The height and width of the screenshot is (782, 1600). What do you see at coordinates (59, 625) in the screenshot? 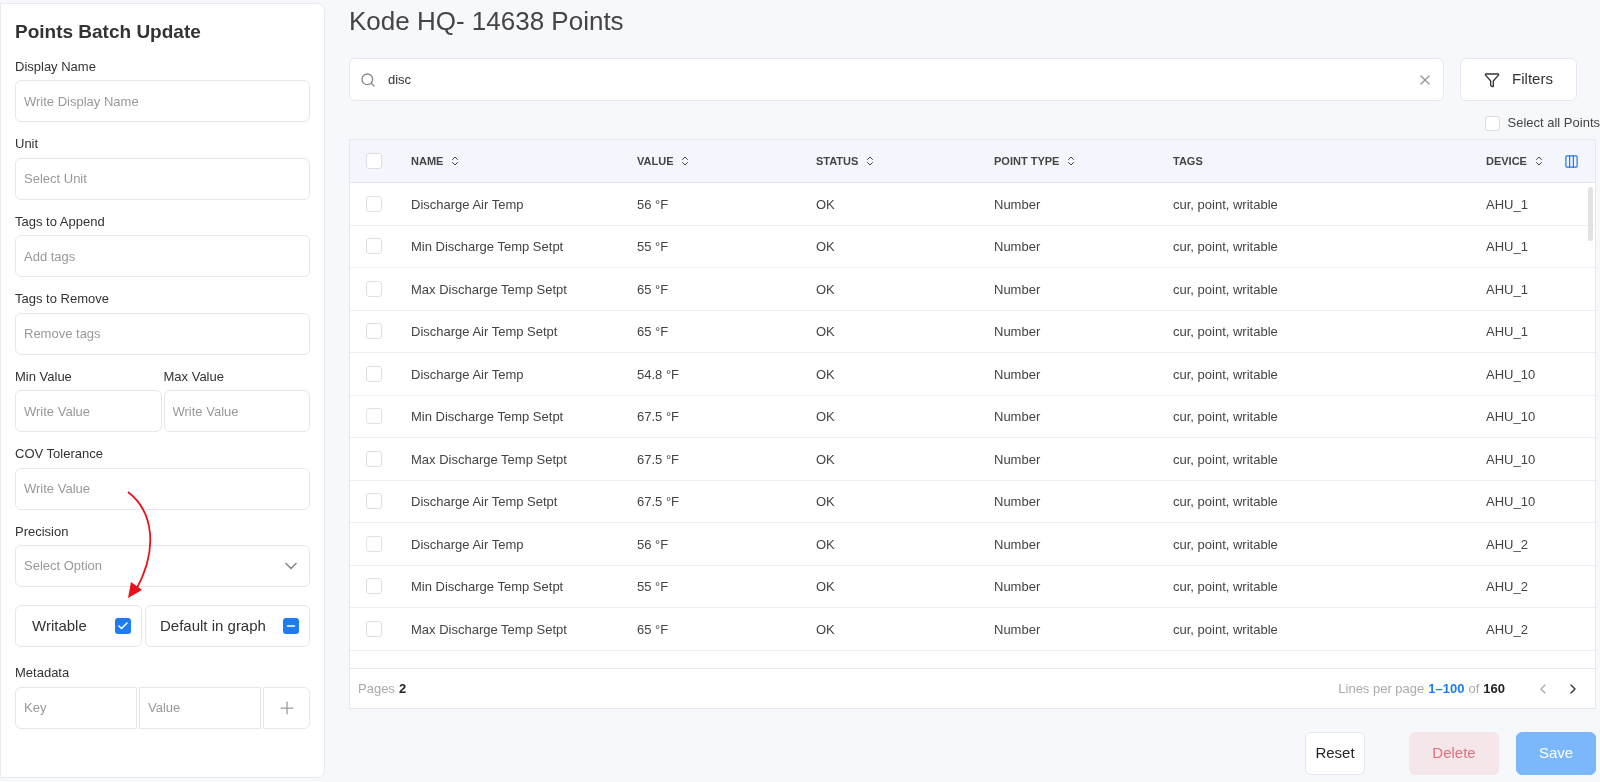
I see `checkbox-label: Writable` at bounding box center [59, 625].